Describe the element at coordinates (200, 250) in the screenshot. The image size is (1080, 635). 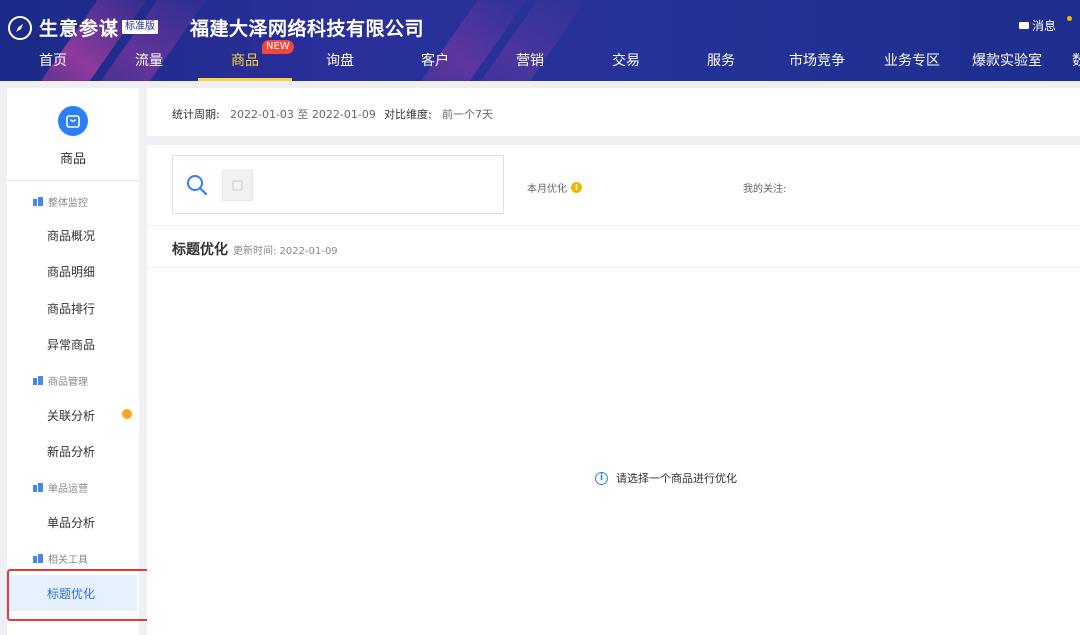
I see `section-title: 标题优化` at that location.